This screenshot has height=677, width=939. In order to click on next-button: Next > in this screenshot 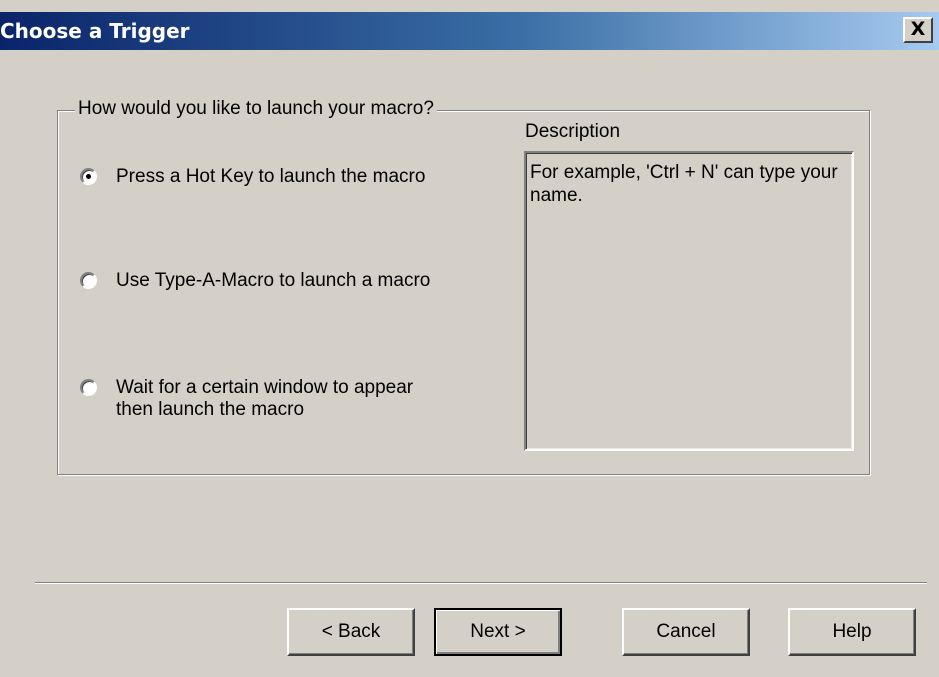, I will do `click(498, 632)`.